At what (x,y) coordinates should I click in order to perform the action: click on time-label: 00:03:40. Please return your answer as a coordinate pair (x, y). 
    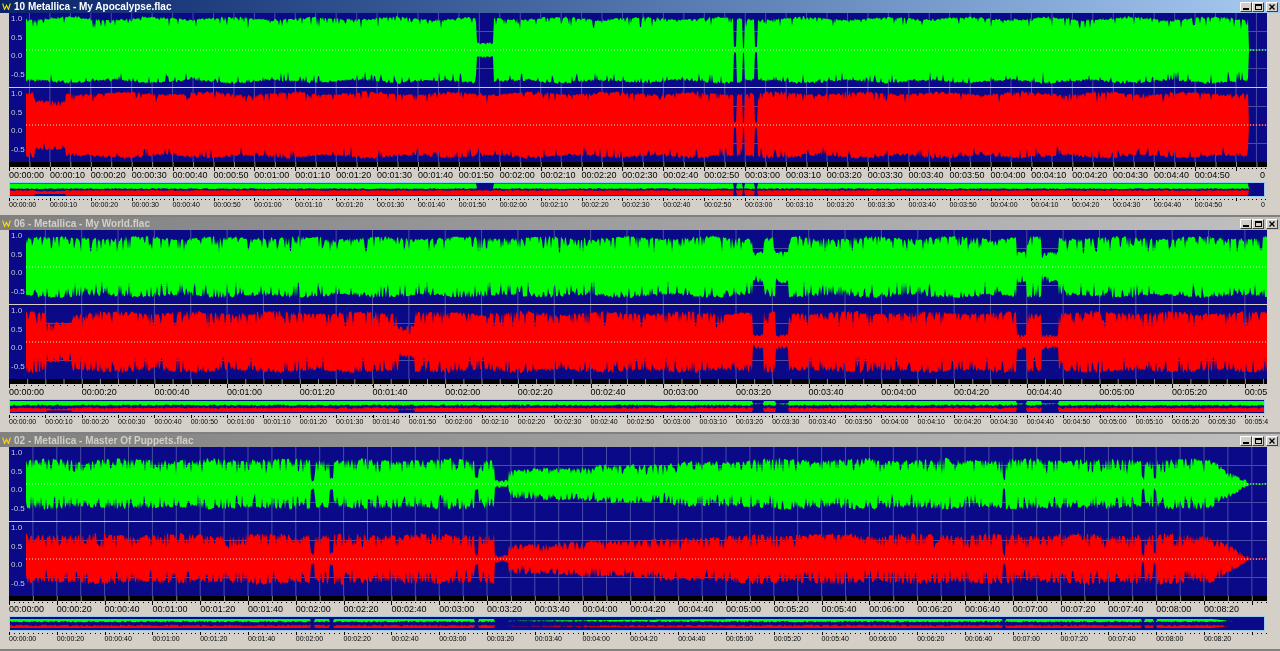
    Looking at the image, I should click on (826, 392).